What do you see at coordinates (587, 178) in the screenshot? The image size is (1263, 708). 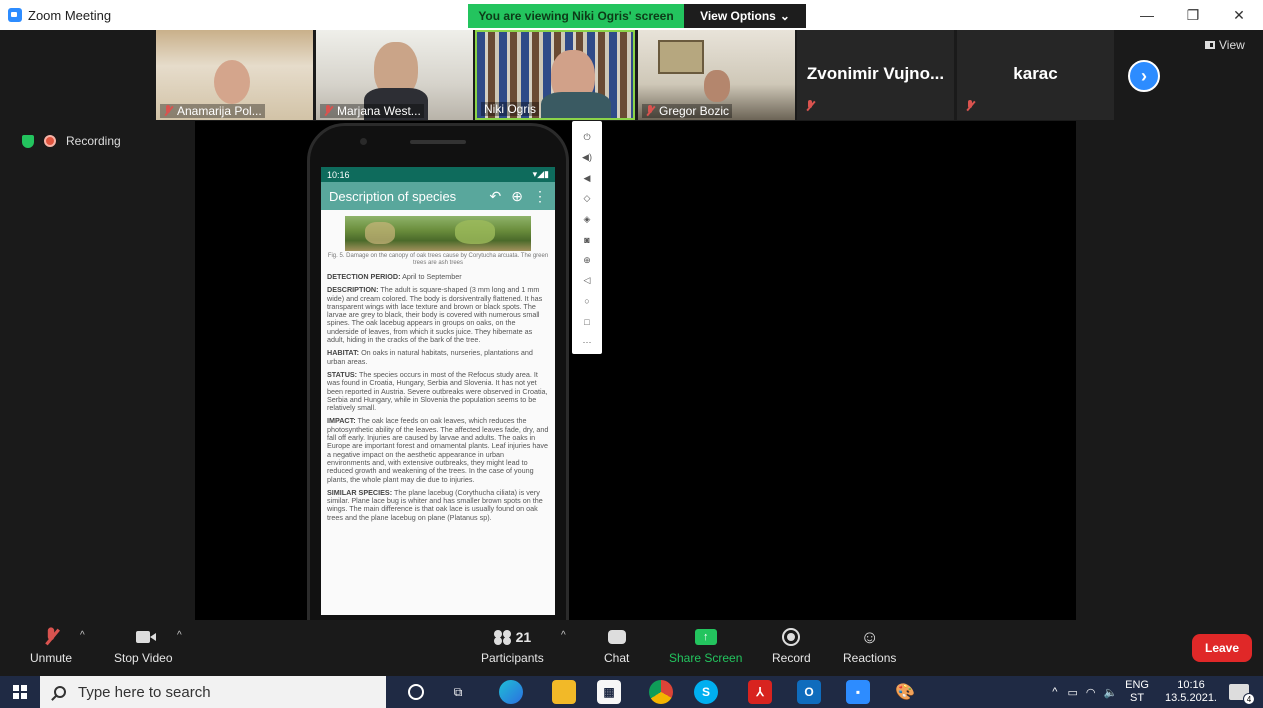 I see `volume-down-icon: ◀` at bounding box center [587, 178].